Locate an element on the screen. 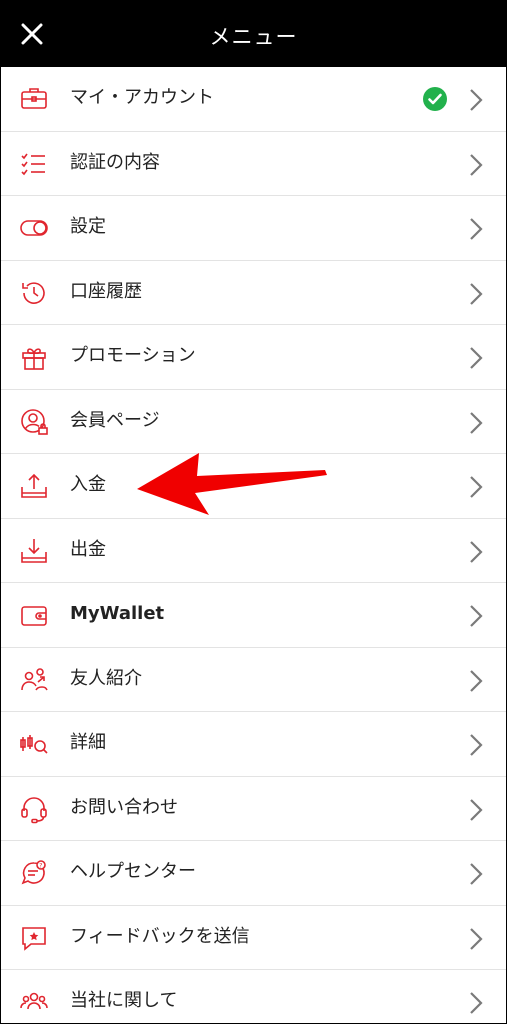 This screenshot has height=1024, width=507. headset-icon is located at coordinates (34, 809).